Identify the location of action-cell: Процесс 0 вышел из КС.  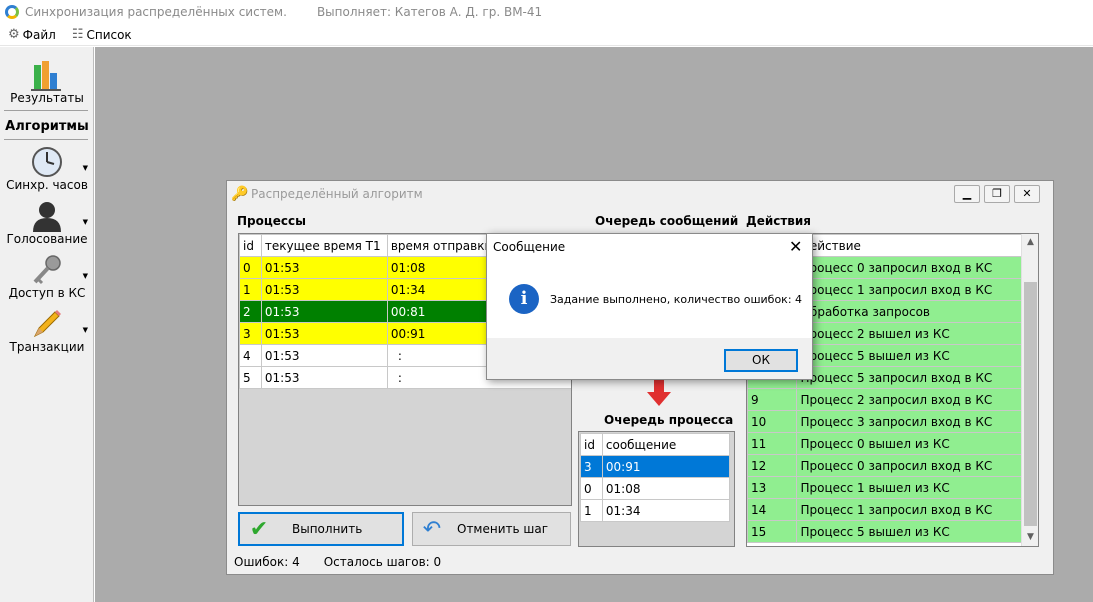
(909, 443).